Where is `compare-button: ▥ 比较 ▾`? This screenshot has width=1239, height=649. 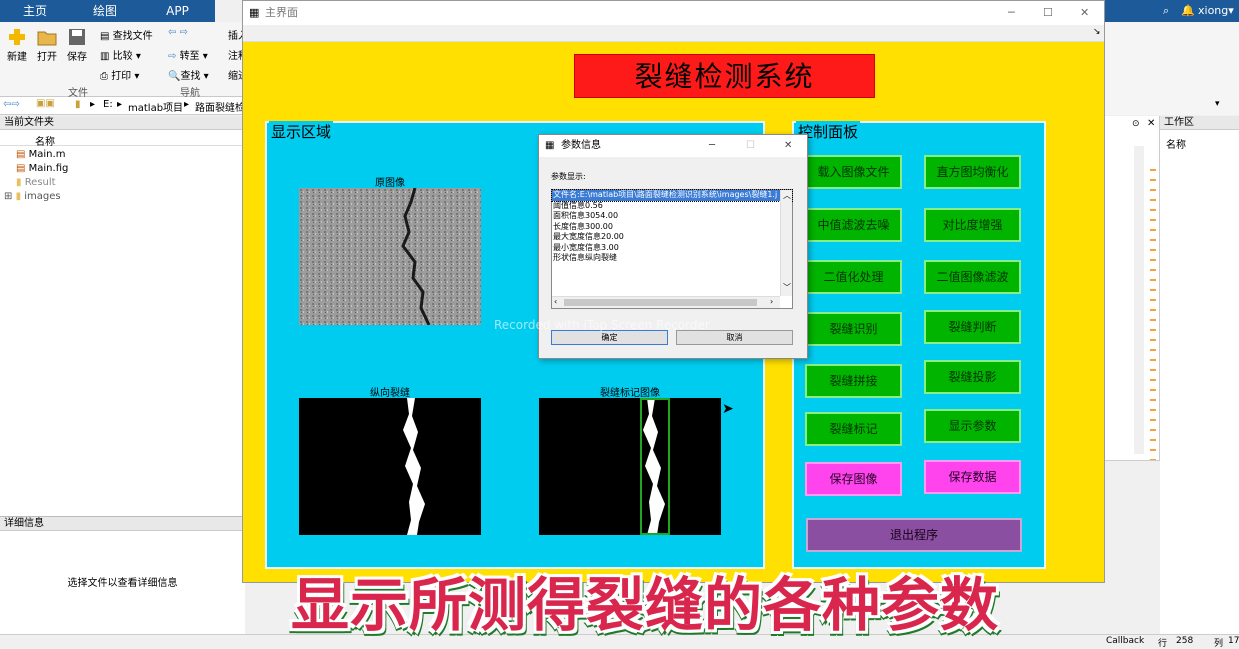
compare-button: ▥ 比较 ▾ is located at coordinates (120, 54).